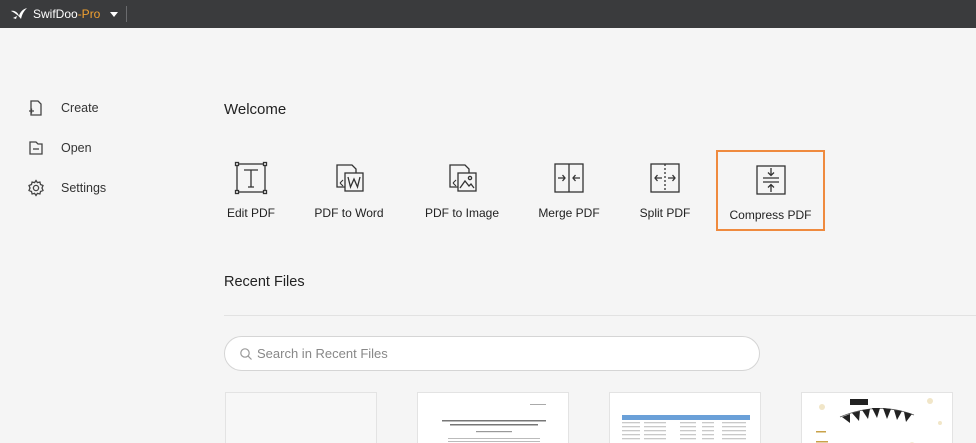 The image size is (976, 443). I want to click on welcome-heading: Welcome, so click(255, 109).